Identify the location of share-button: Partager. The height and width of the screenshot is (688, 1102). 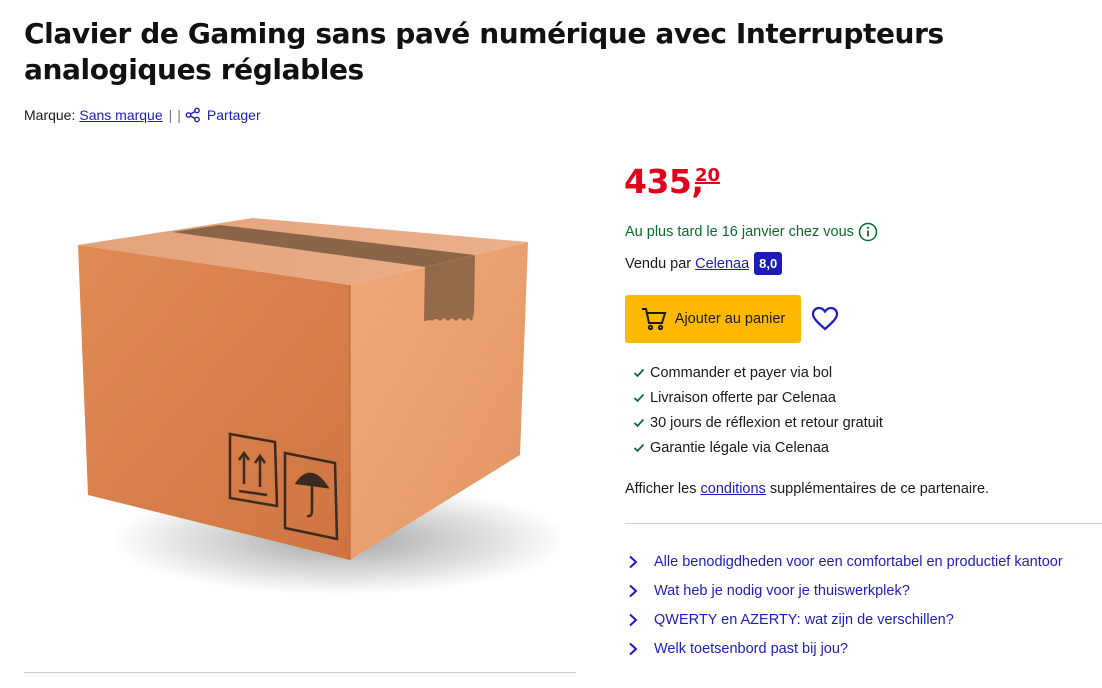
(223, 115).